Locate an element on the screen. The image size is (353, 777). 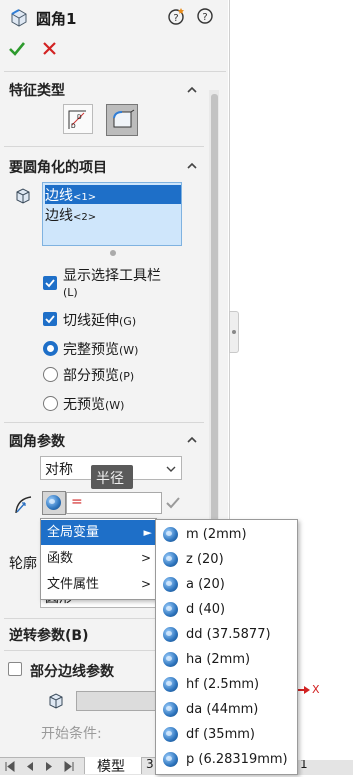
manual-fillet-type-button: DD is located at coordinates (78, 119).